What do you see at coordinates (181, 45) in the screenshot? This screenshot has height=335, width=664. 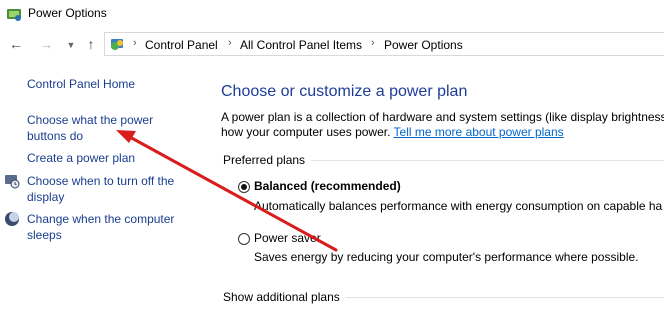 I see `breadcrumb-control-panel: Control Panel` at bounding box center [181, 45].